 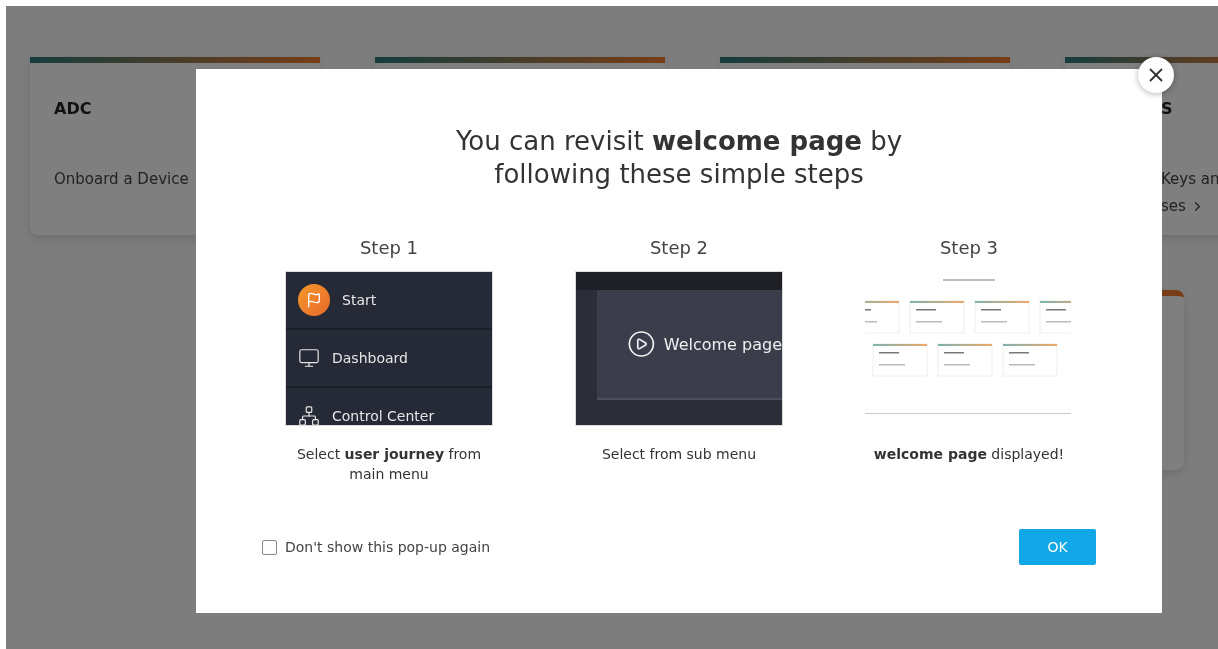 What do you see at coordinates (969, 454) in the screenshot?
I see `step-caption: welcome page displayed!` at bounding box center [969, 454].